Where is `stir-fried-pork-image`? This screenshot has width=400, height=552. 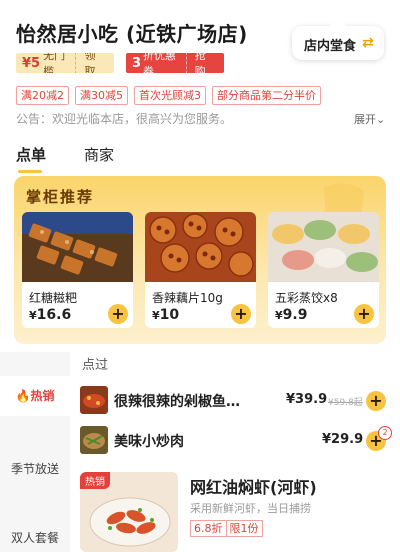
stir-fried-pork-image is located at coordinates (94, 440).